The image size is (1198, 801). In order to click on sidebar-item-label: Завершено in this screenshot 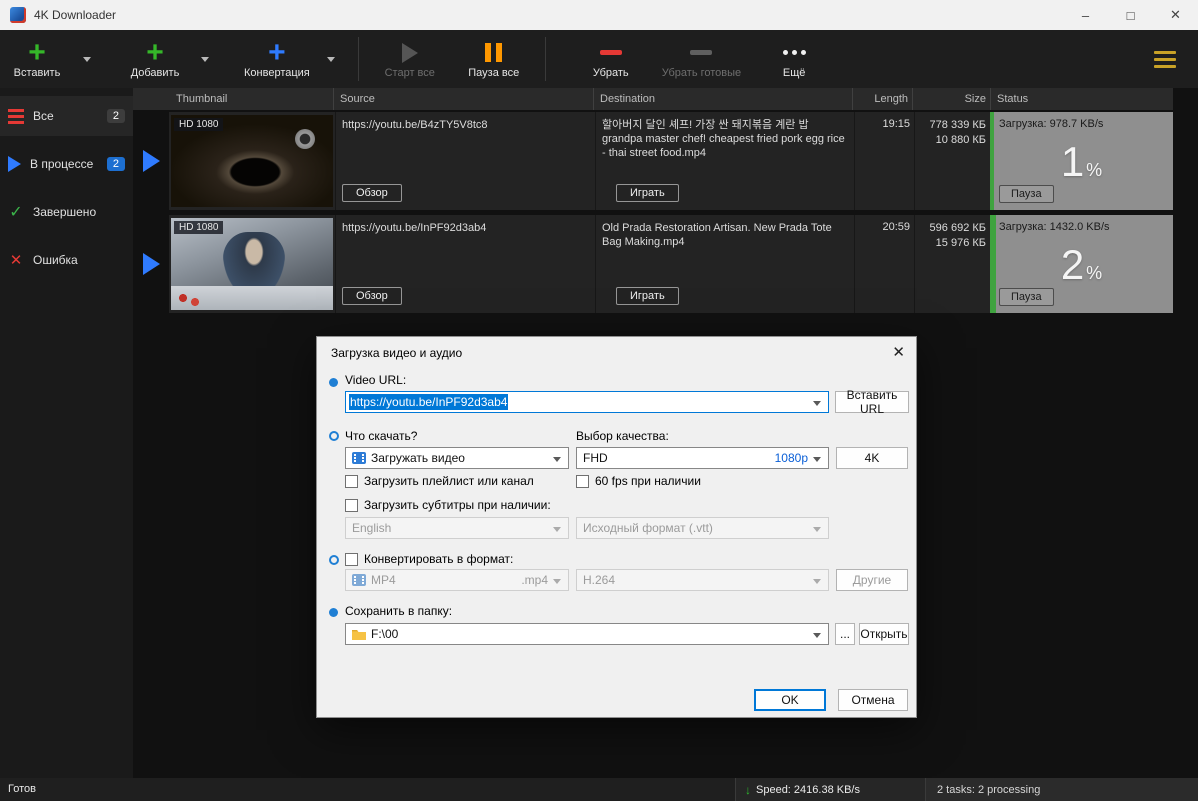, I will do `click(65, 212)`.